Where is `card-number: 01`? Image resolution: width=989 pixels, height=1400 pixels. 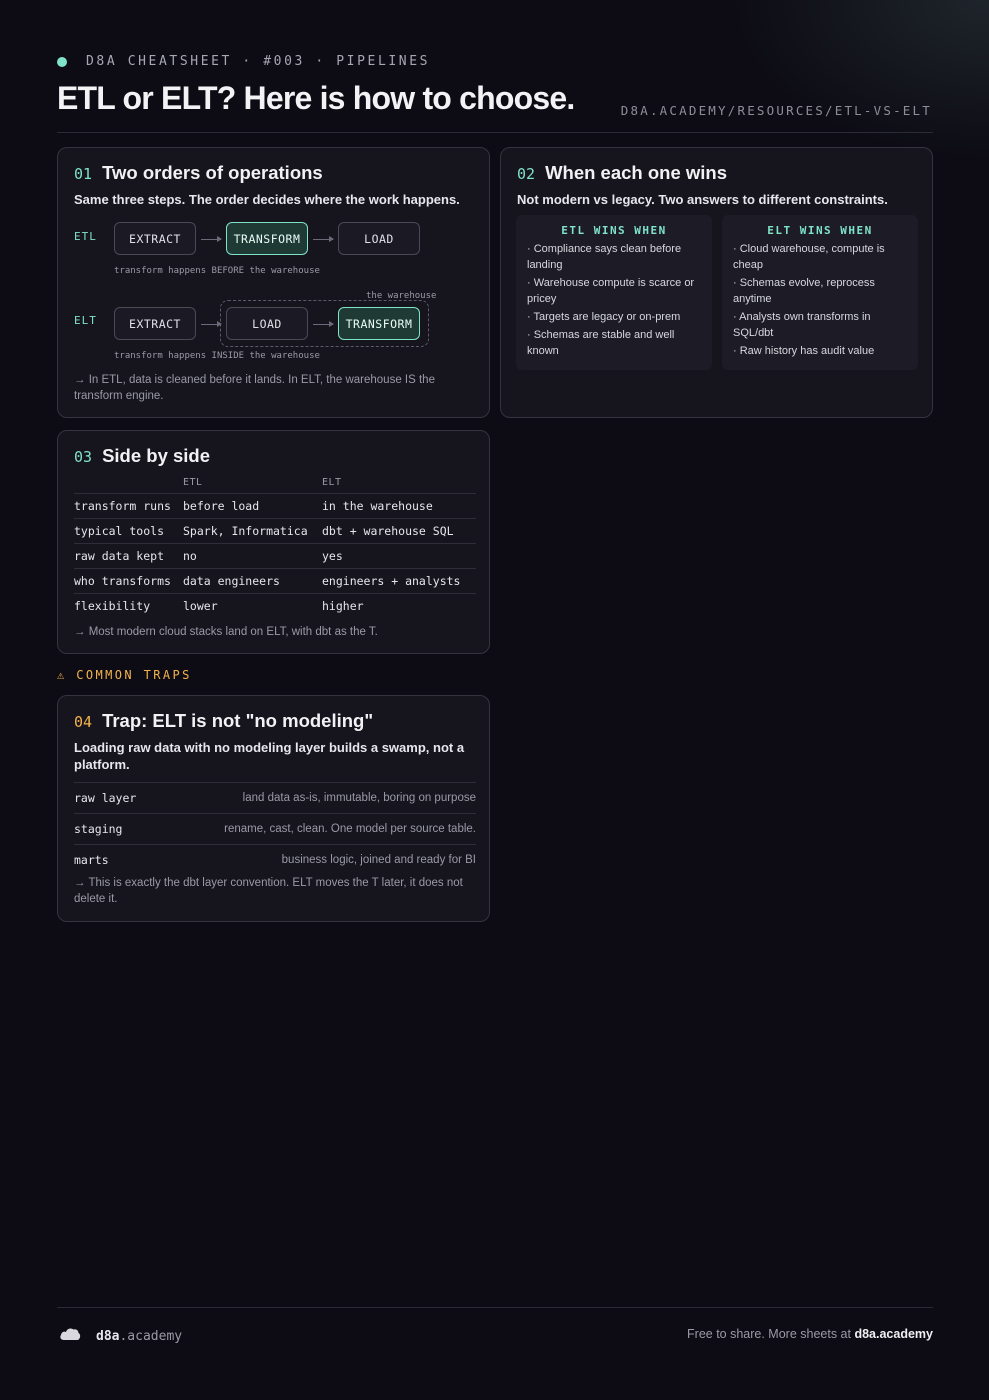 card-number: 01 is located at coordinates (83, 174).